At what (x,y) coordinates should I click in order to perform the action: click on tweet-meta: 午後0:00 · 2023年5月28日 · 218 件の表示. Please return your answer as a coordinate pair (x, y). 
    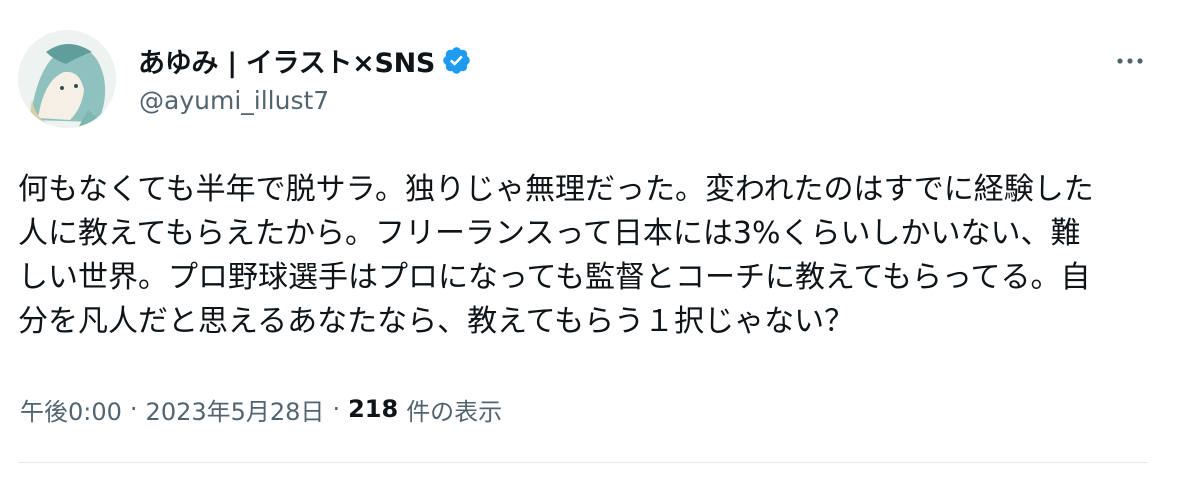
    Looking at the image, I should click on (261, 409).